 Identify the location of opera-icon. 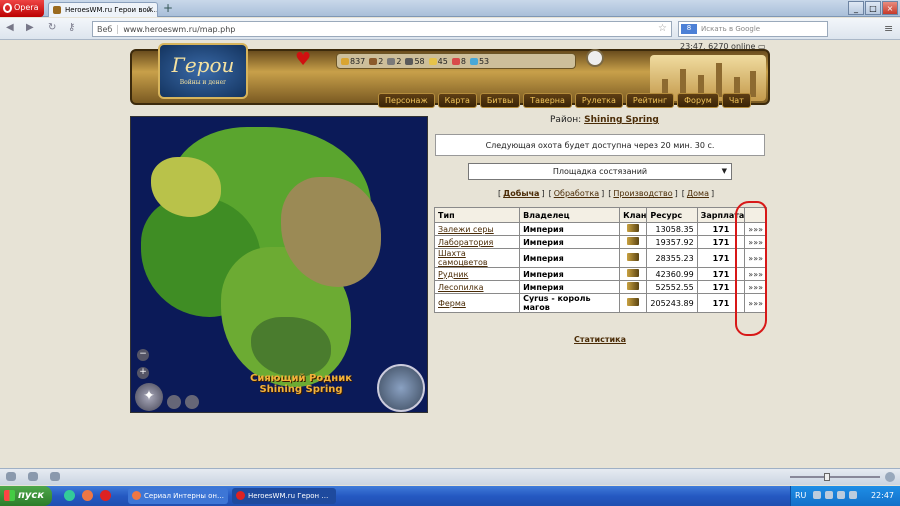
(105, 495).